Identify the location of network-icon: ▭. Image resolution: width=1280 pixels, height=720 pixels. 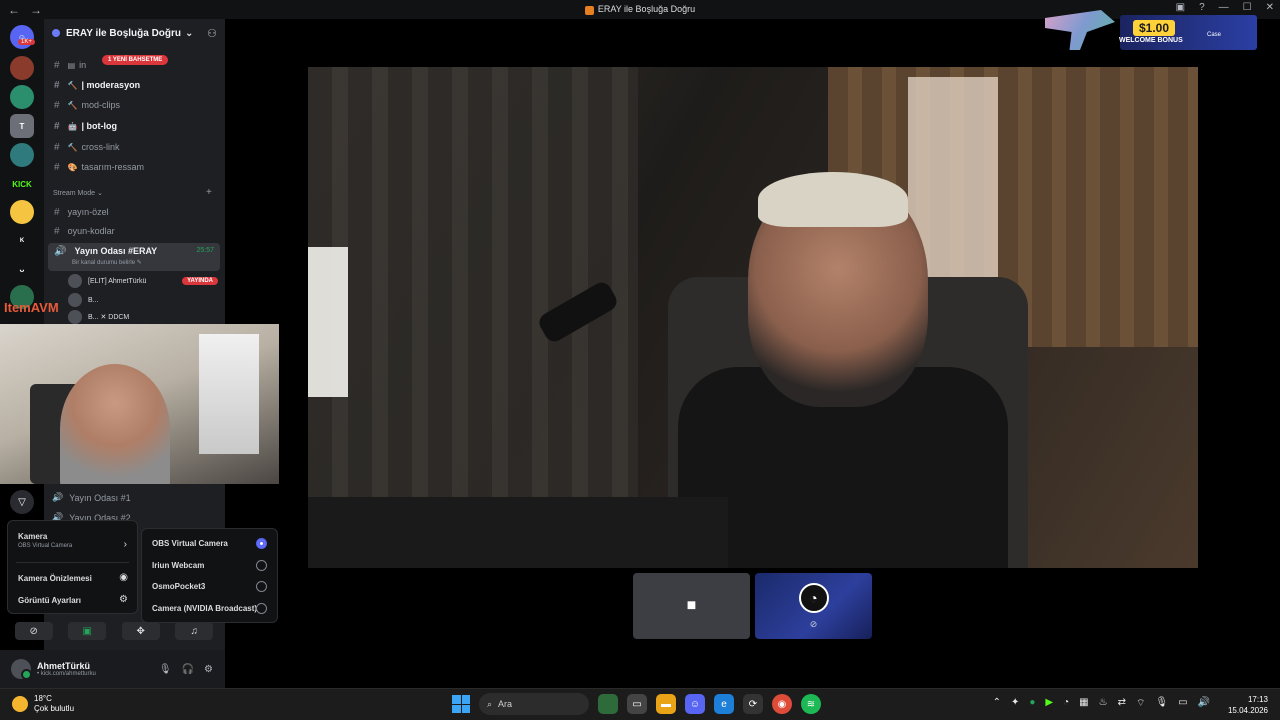
(1182, 703).